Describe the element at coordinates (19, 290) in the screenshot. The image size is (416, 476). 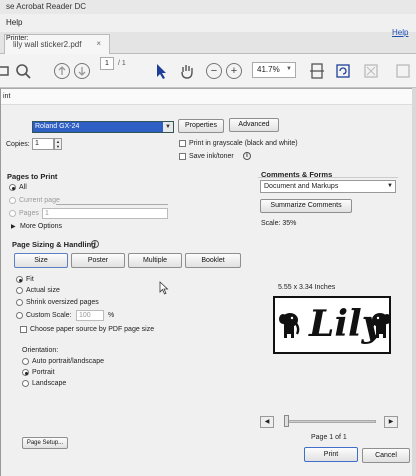
I see `actual-size-radio` at that location.